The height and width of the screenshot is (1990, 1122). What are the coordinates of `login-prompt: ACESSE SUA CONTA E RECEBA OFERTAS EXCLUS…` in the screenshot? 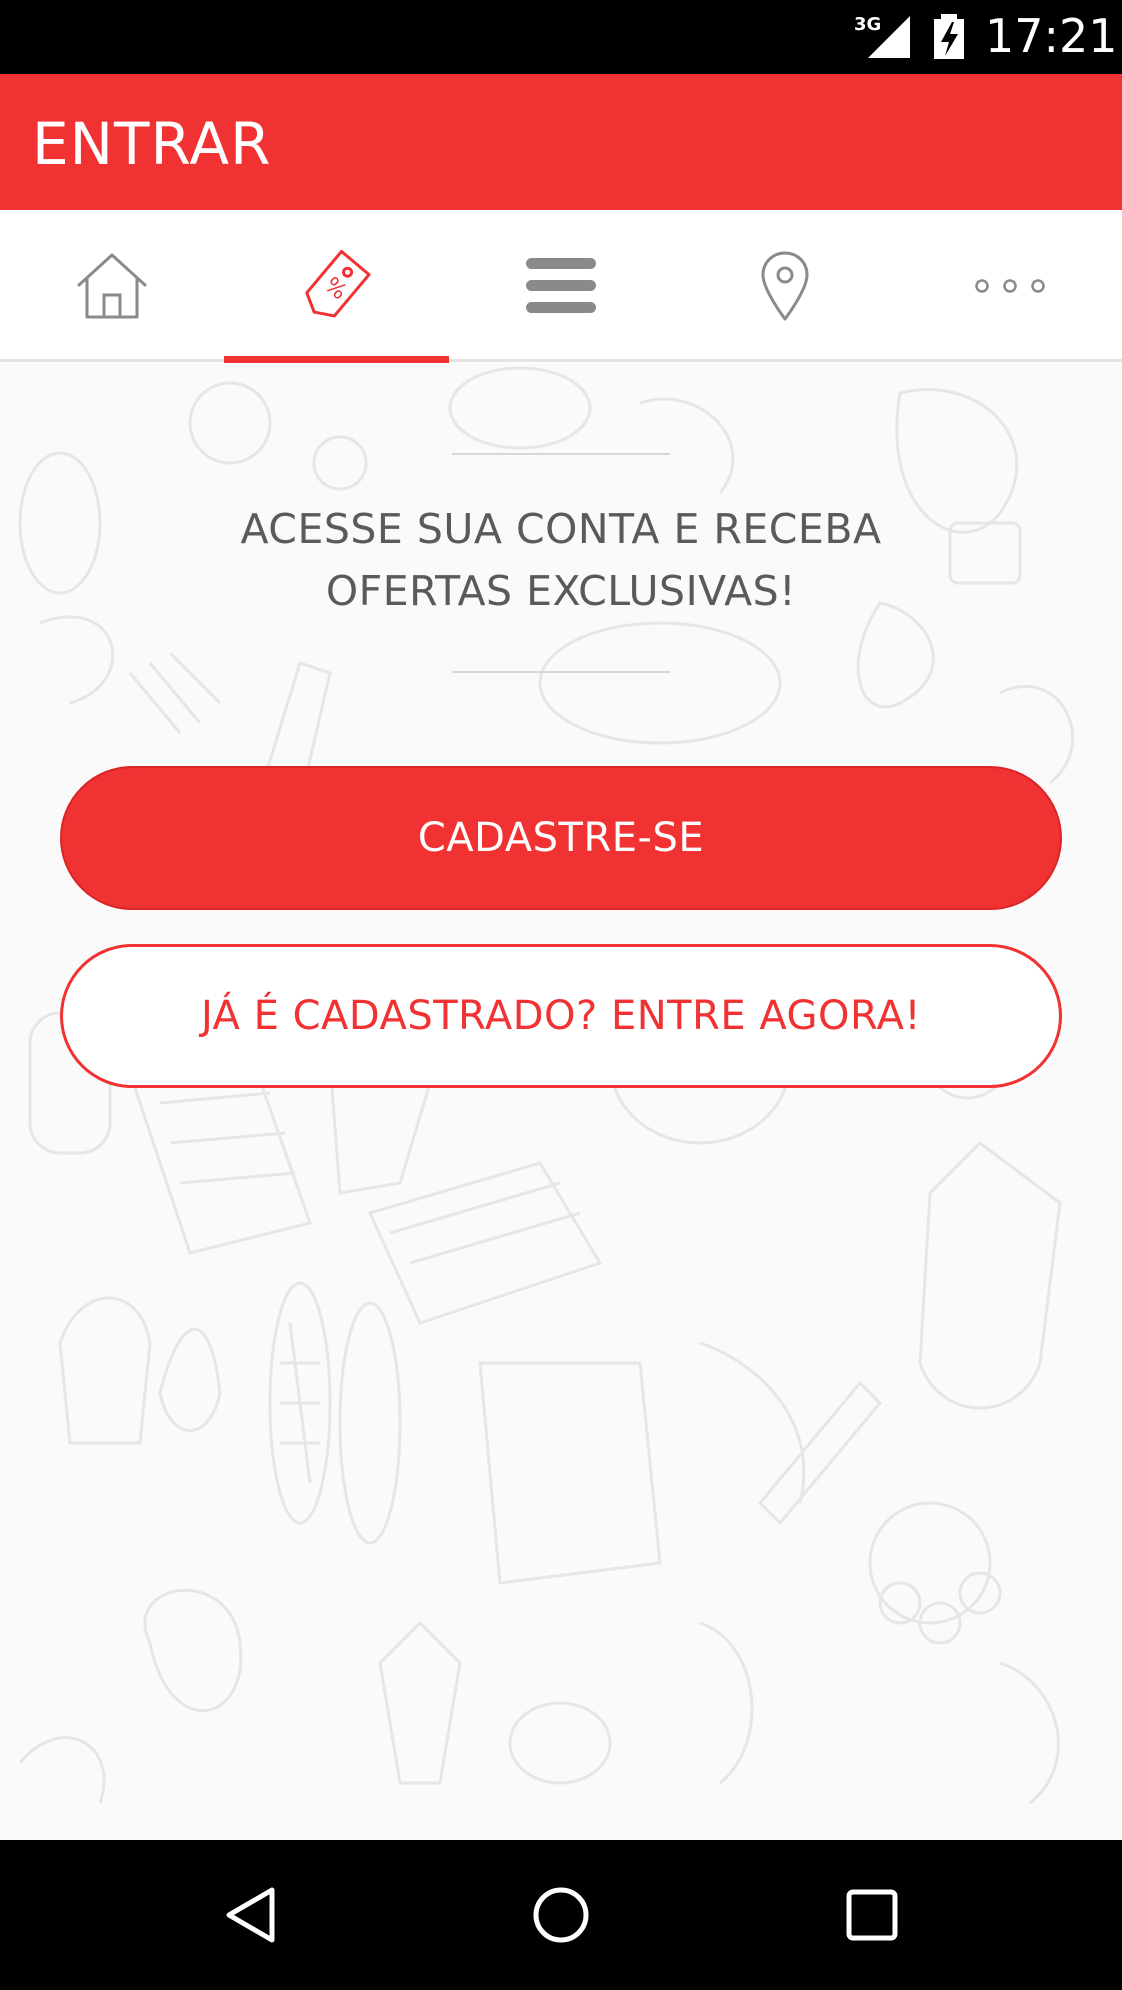 It's located at (561, 560).